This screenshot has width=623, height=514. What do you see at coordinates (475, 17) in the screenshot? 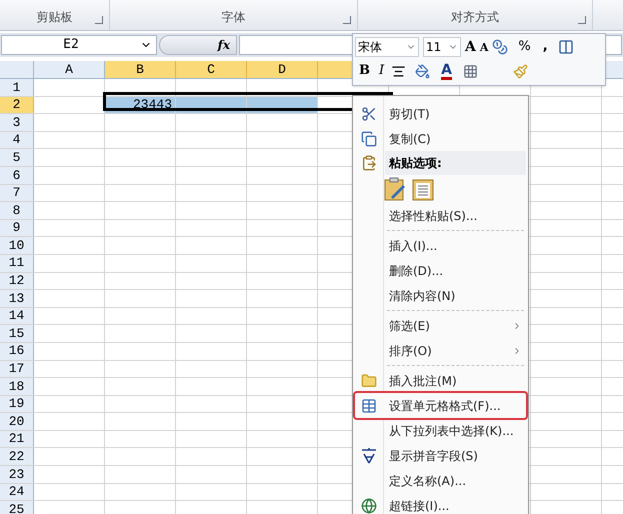
I see `ribbon-group-label: 对齐方式` at bounding box center [475, 17].